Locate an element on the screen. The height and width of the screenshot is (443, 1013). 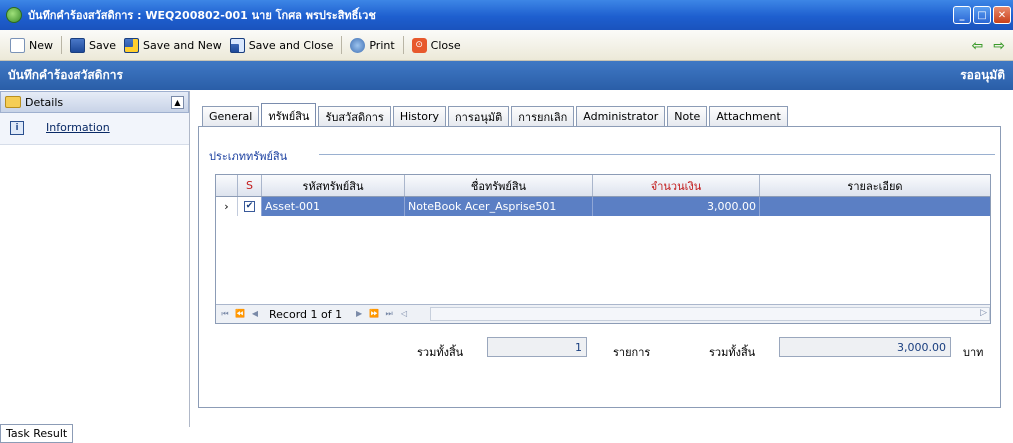
sidebar-item-information: i Information is located at coordinates (94, 129).